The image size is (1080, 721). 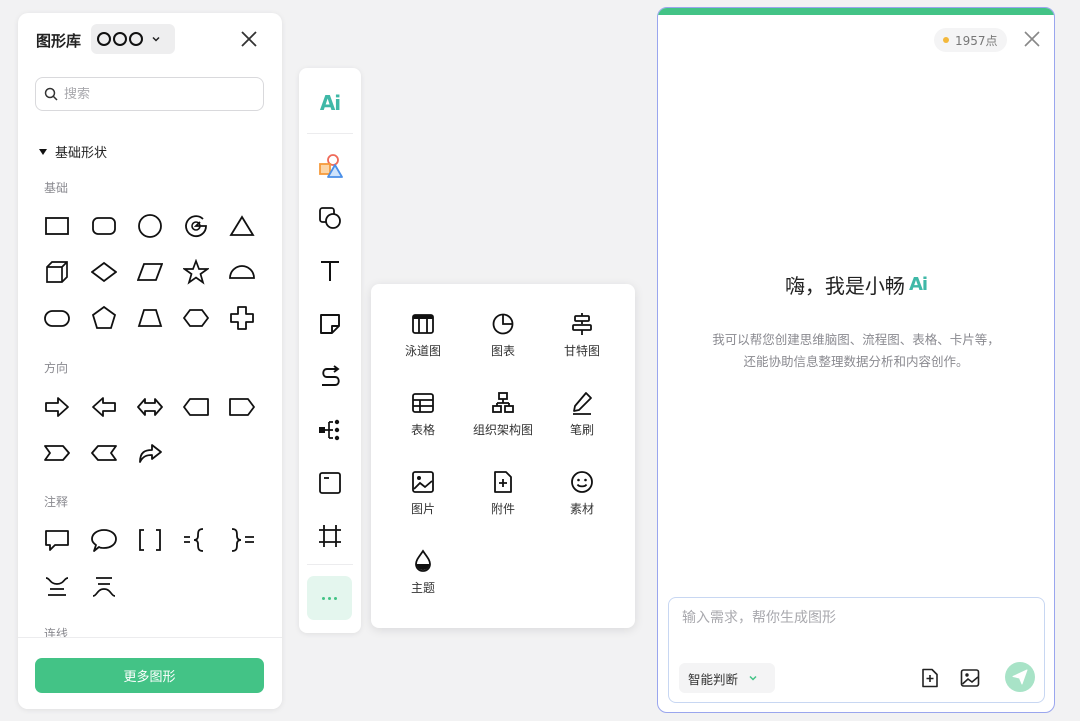 I want to click on chart-item: 图表, so click(x=503, y=341).